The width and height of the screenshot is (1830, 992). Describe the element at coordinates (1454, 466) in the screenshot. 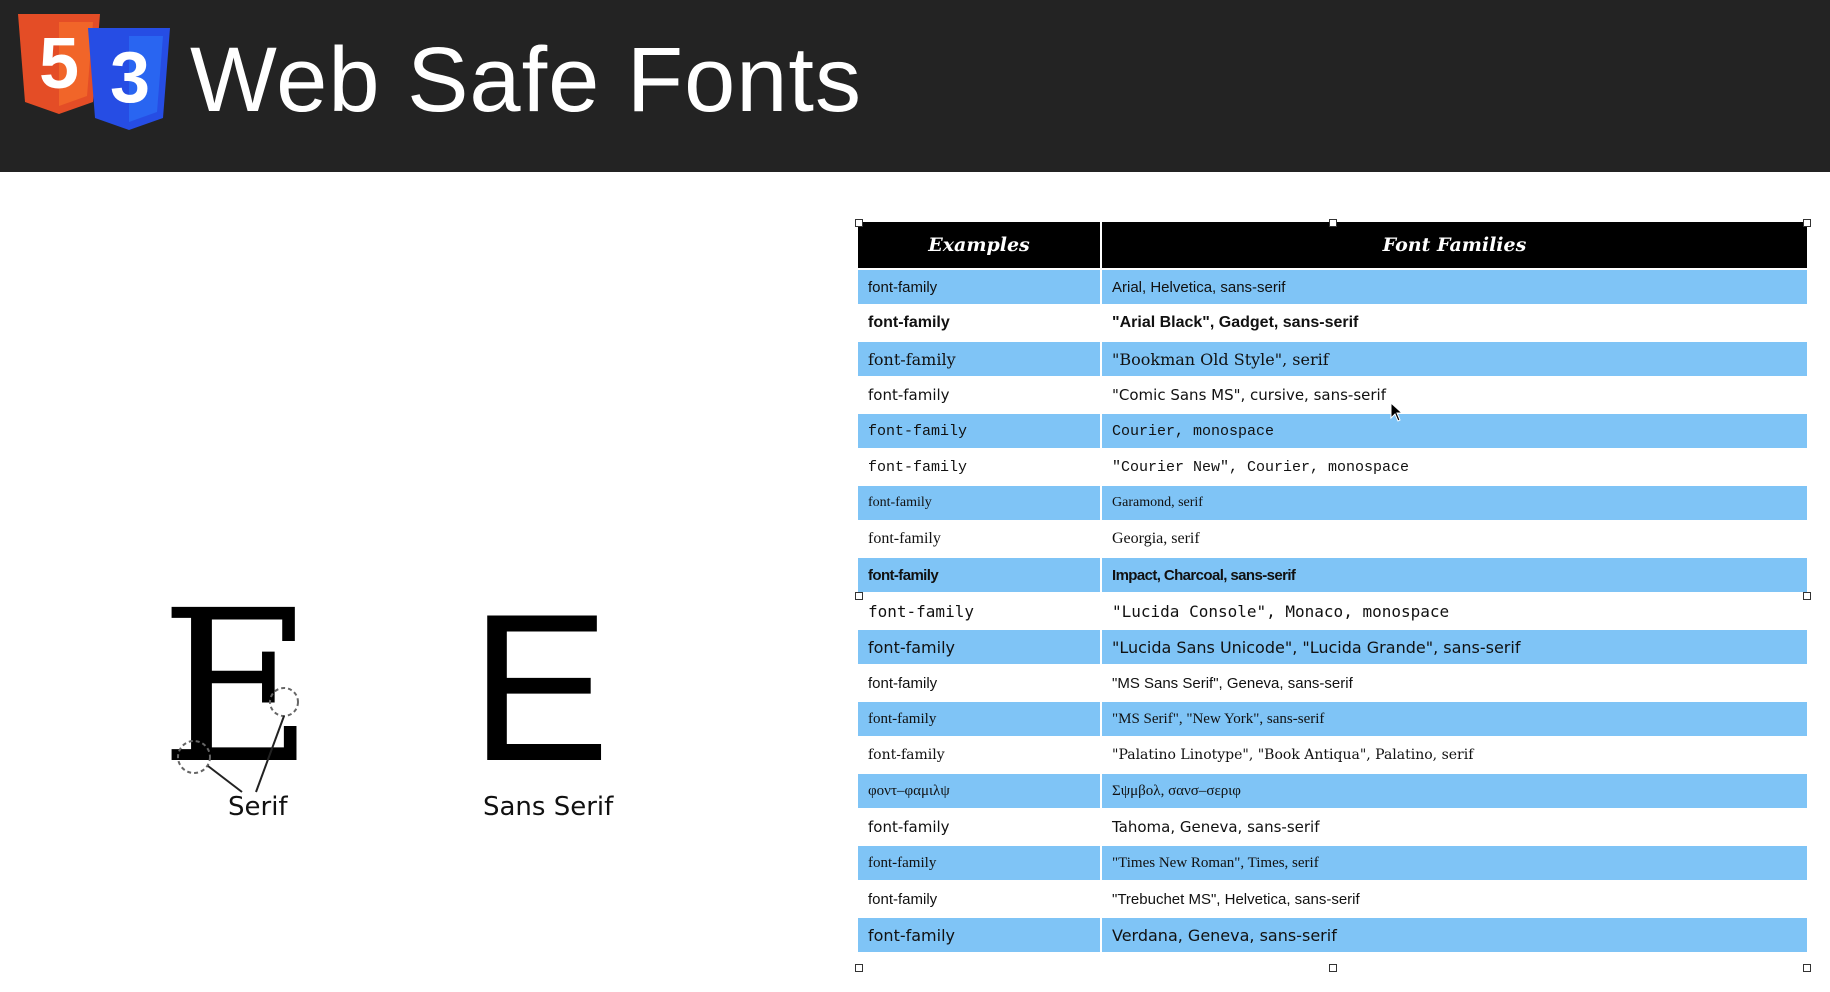

I see `font-families-cell: "Courier New", Courier, monospace` at that location.